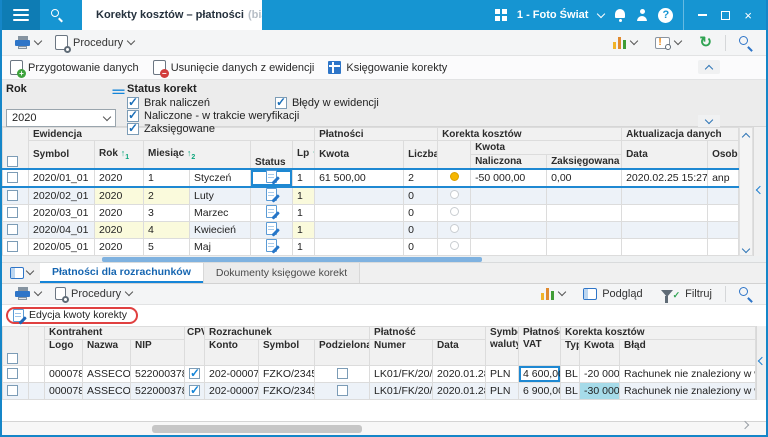 The image size is (768, 437). What do you see at coordinates (371, 195) in the screenshot?
I see `table-row: 2020/02_01 2020 2 Luty 1 0` at bounding box center [371, 195].